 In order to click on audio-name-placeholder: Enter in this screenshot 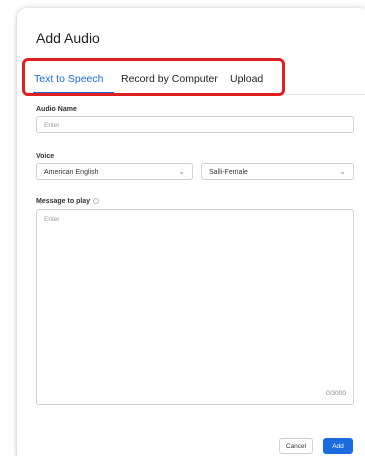, I will do `click(52, 125)`.